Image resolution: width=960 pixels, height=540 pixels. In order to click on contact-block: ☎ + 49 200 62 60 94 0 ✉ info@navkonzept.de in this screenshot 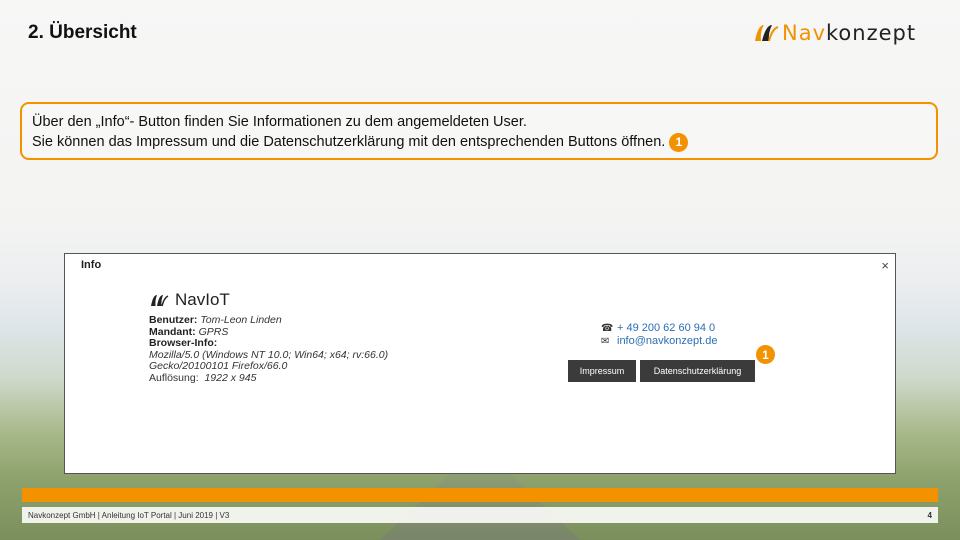, I will do `click(659, 335)`.